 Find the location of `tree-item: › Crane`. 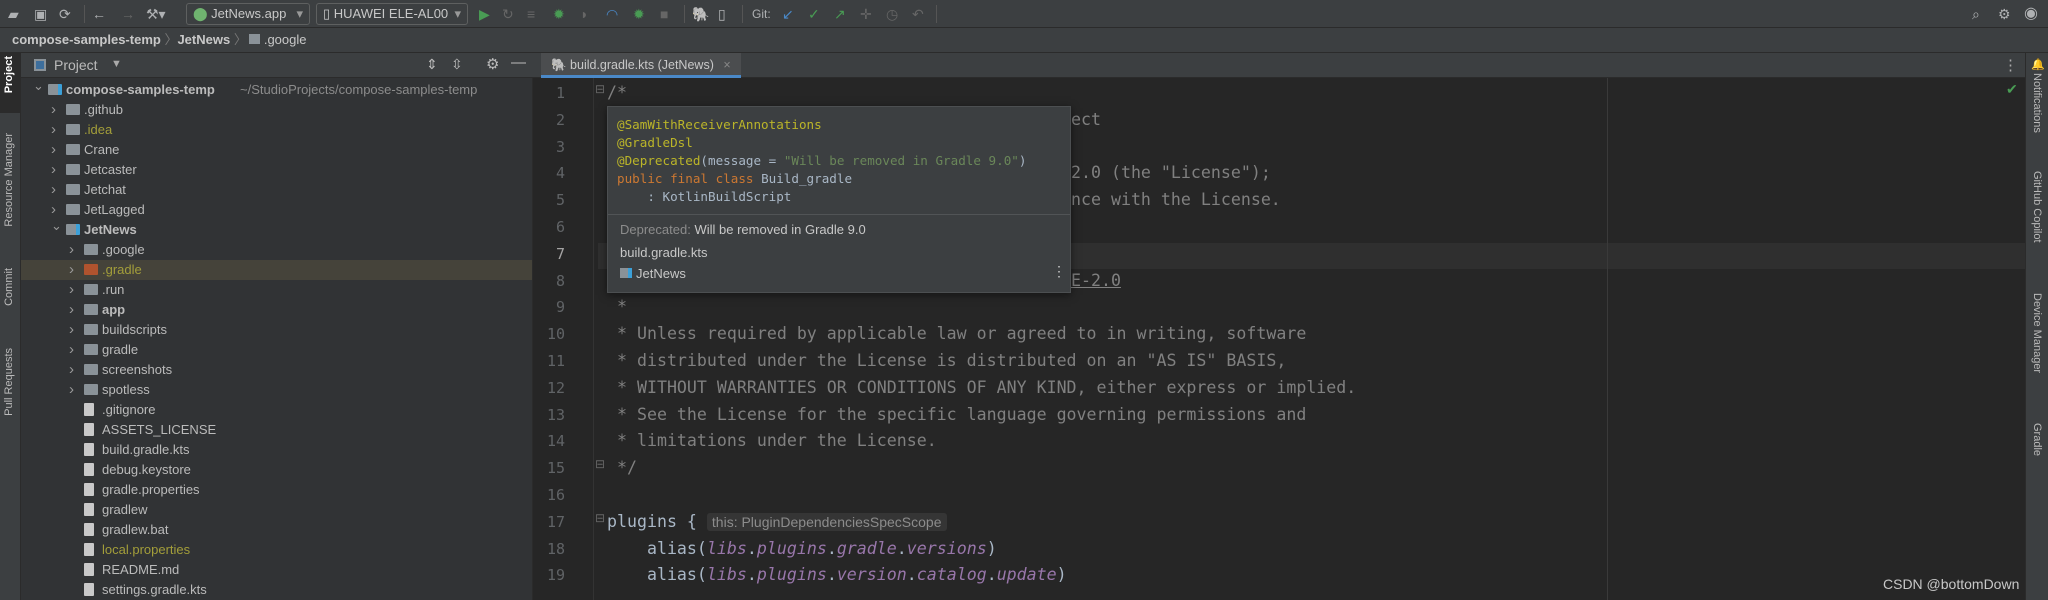

tree-item: › Crane is located at coordinates (276, 150).